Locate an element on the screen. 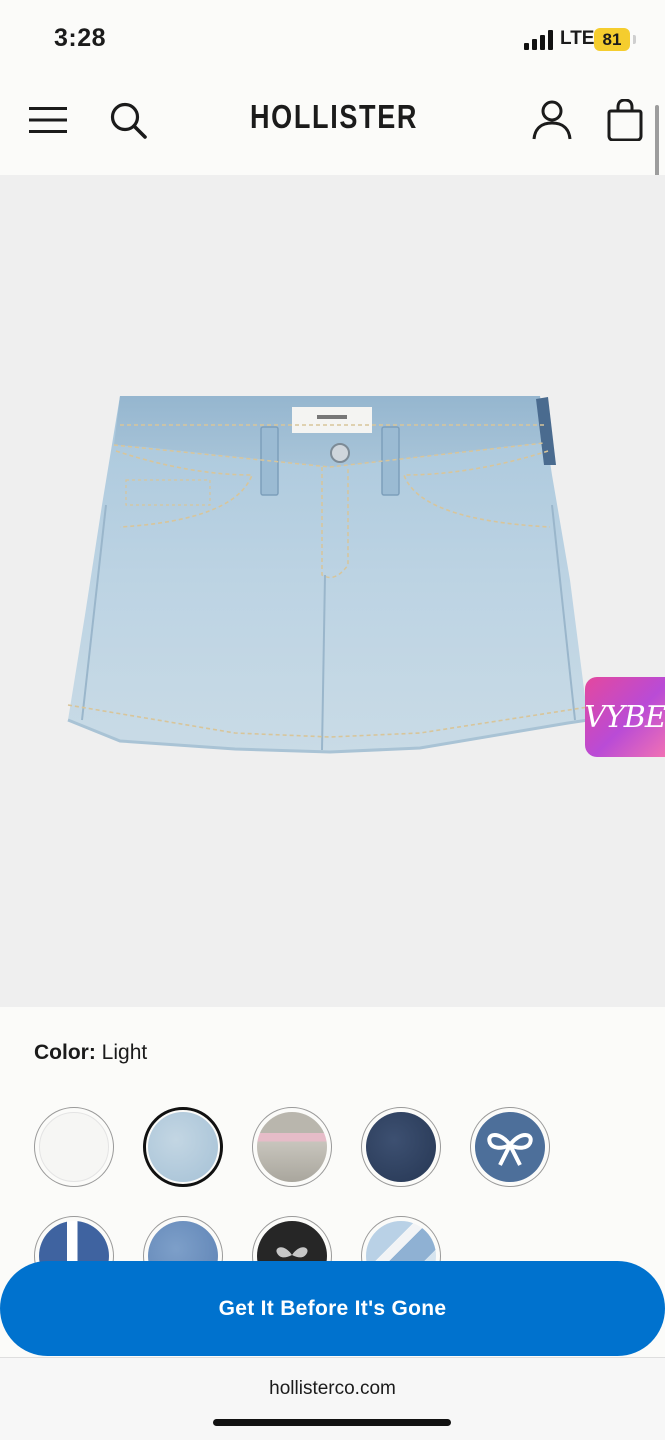 This screenshot has height=1440, width=665. home-indicator is located at coordinates (332, 1422).